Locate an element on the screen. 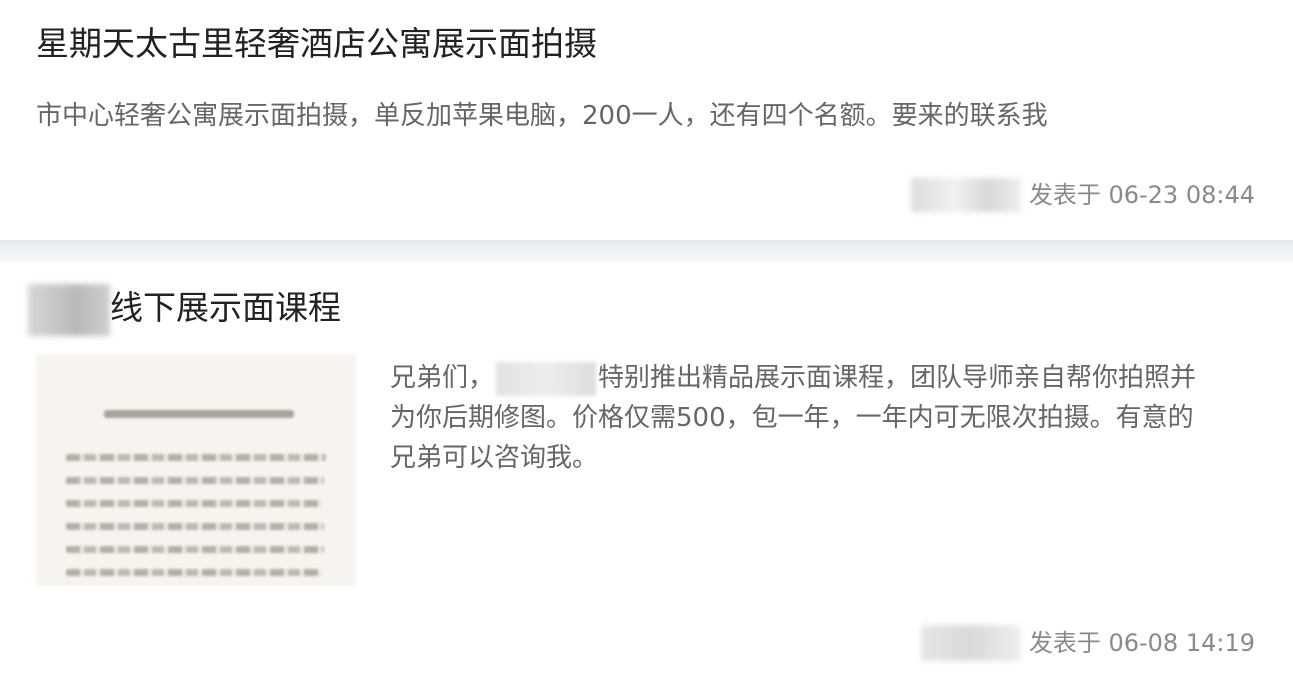  post-date: 发表于 06-23 08:44 is located at coordinates (1141, 195).